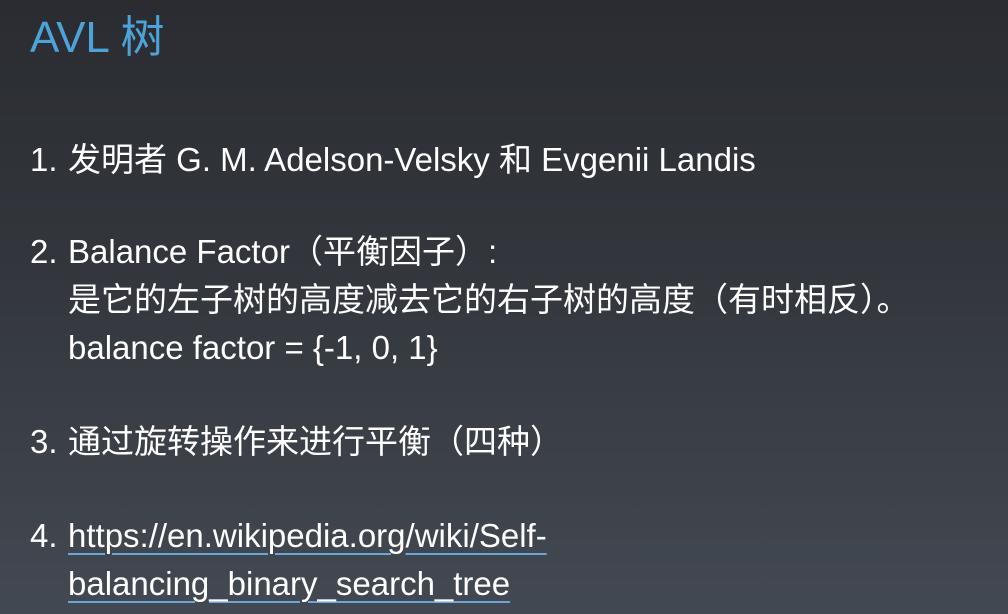 Image resolution: width=1008 pixels, height=614 pixels. I want to click on wikipedia-link-line-2: balancing_binary_search_tree, so click(288, 584).